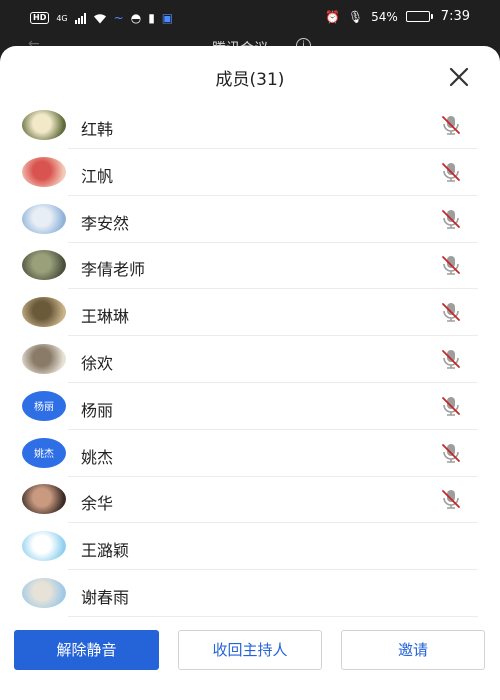 The image size is (500, 700). I want to click on app-notify-icon: ▮, so click(151, 18).